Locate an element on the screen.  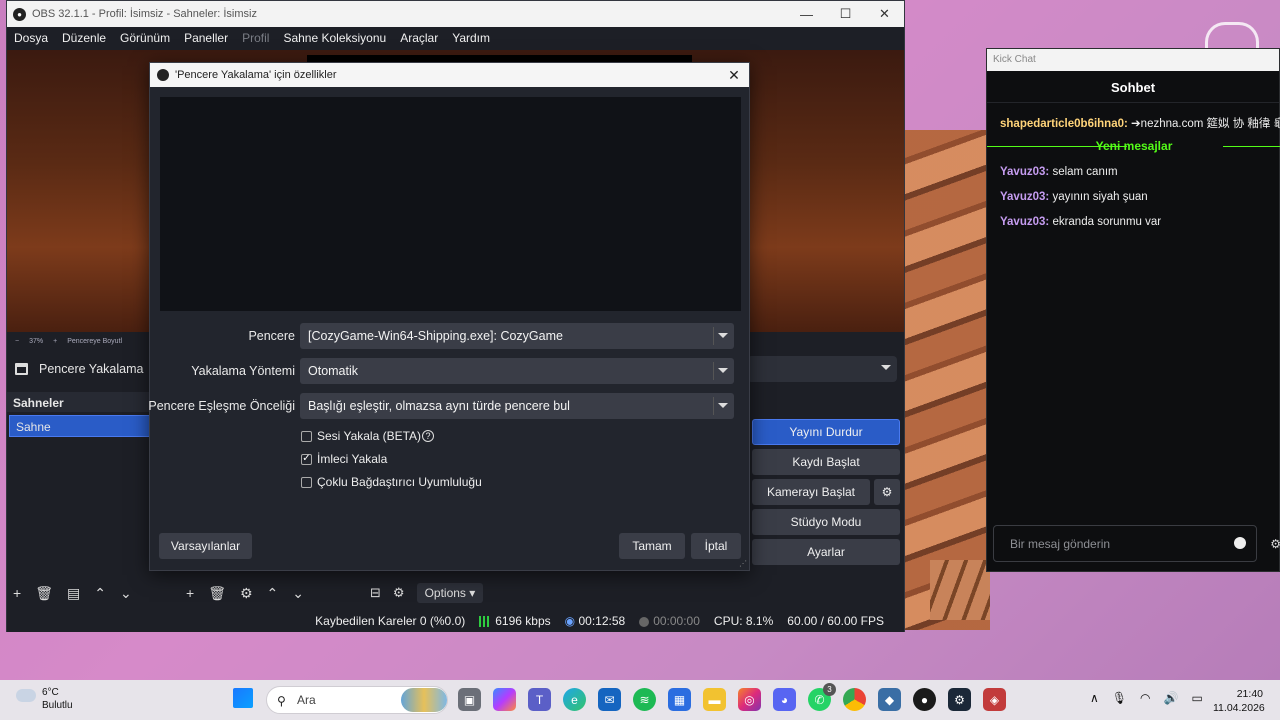
store-icon: ▦ is located at coordinates (679, 699).